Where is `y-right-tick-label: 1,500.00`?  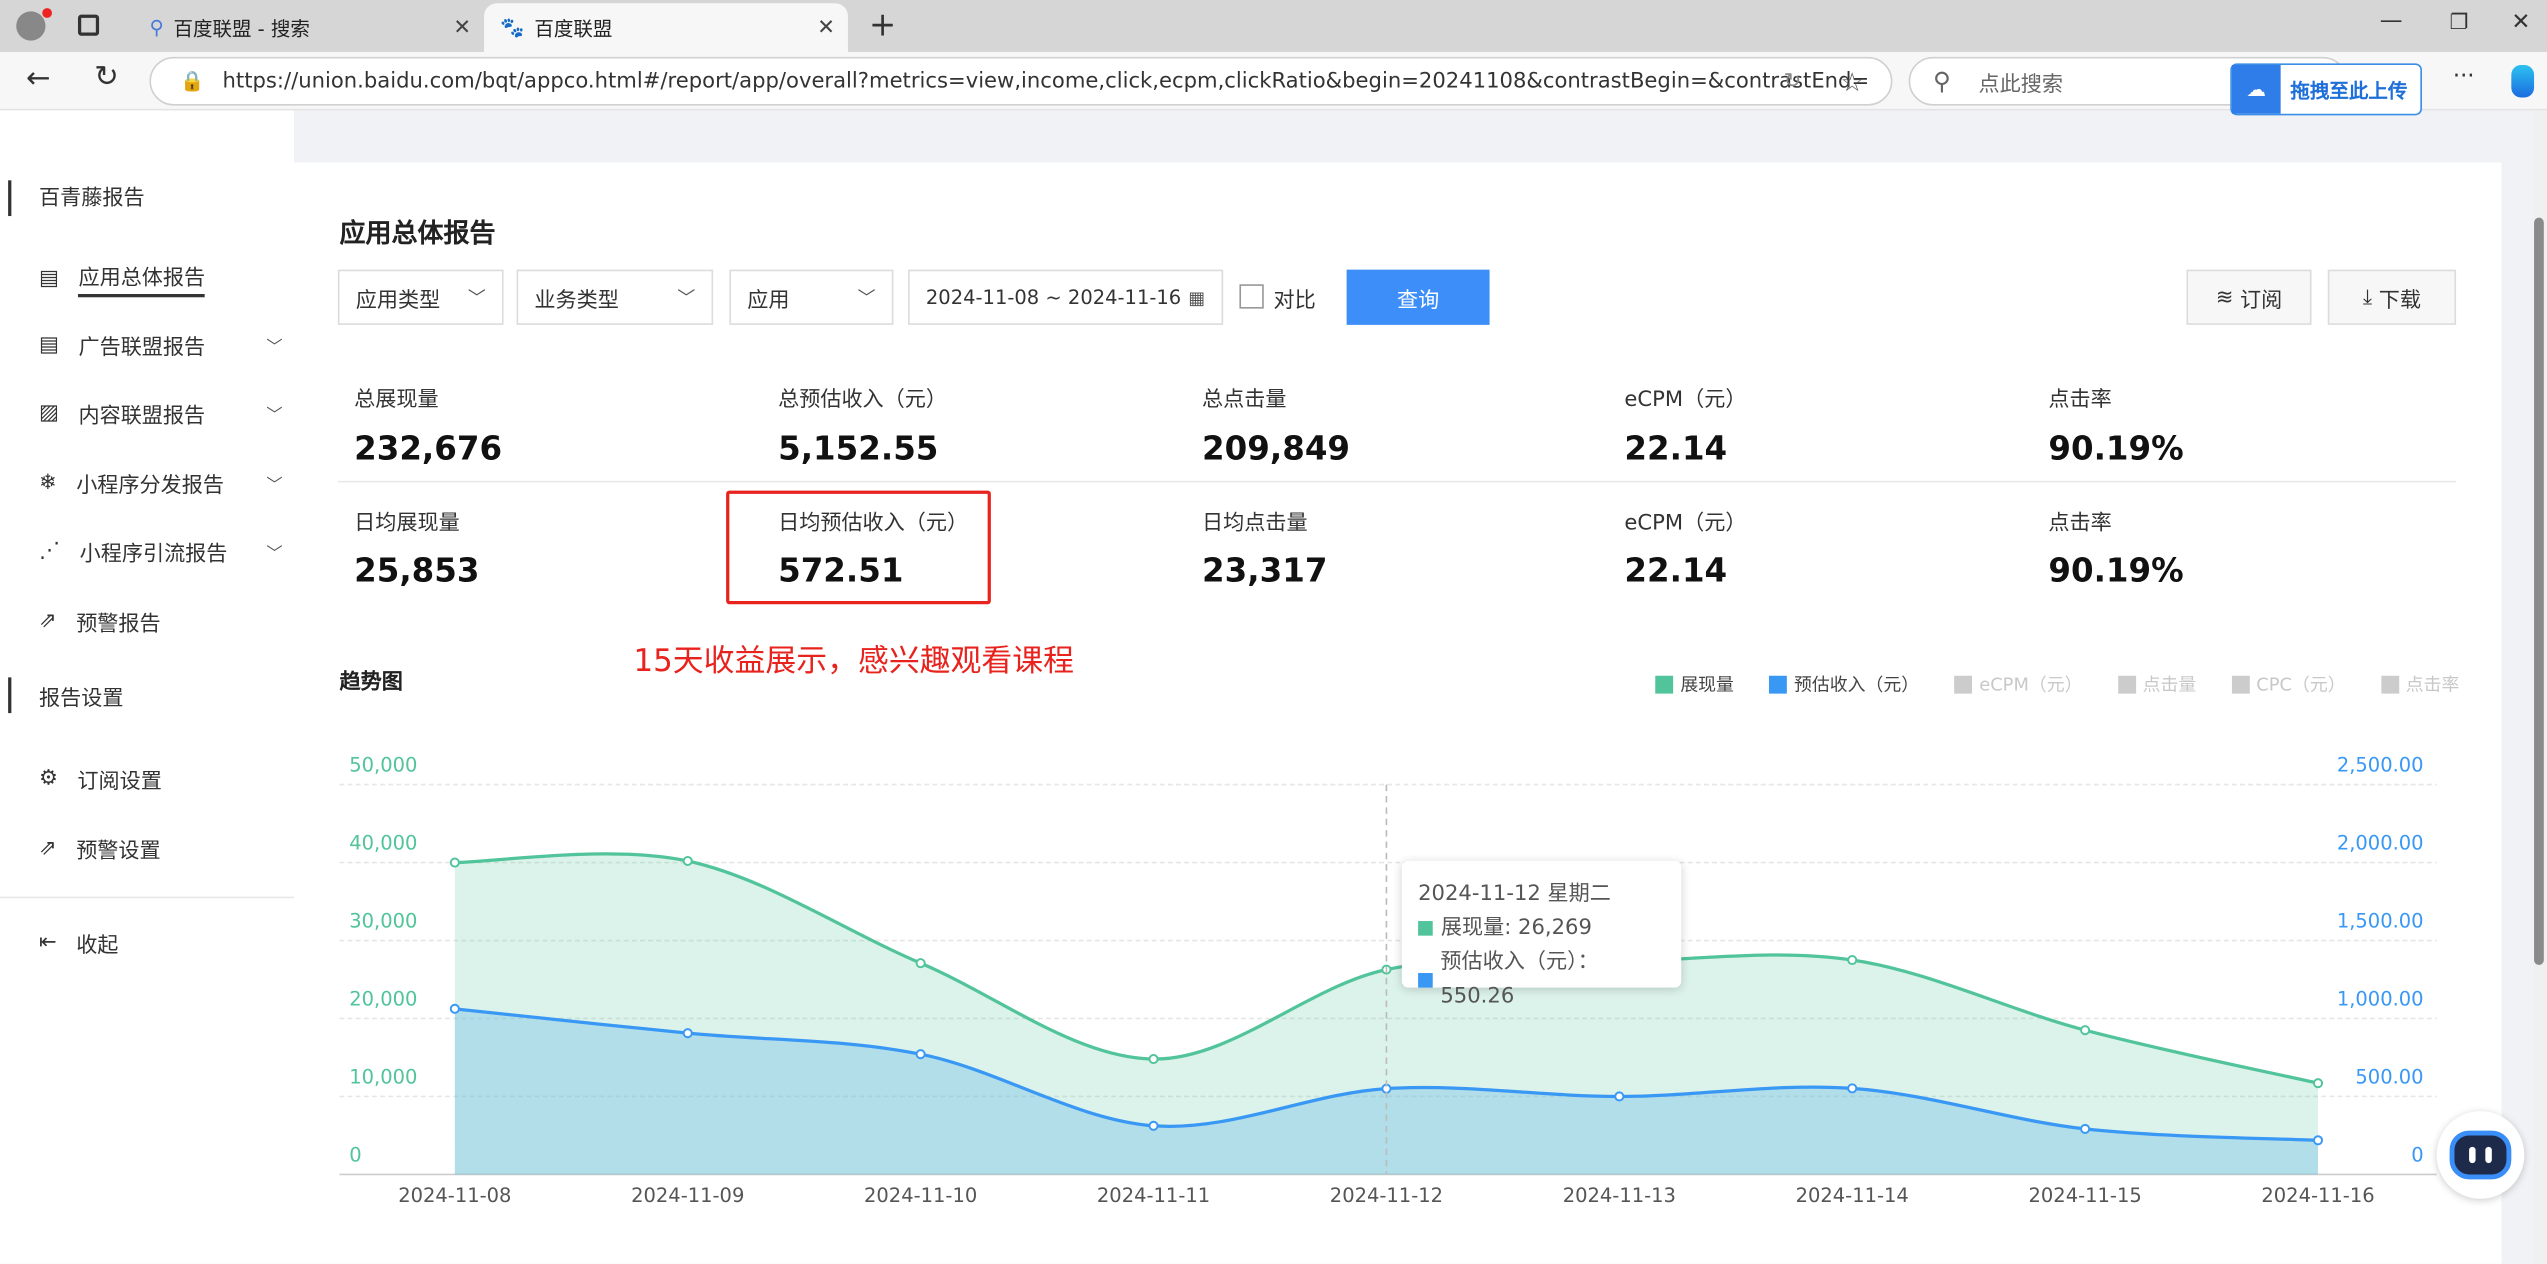 y-right-tick-label: 1,500.00 is located at coordinates (2380, 921).